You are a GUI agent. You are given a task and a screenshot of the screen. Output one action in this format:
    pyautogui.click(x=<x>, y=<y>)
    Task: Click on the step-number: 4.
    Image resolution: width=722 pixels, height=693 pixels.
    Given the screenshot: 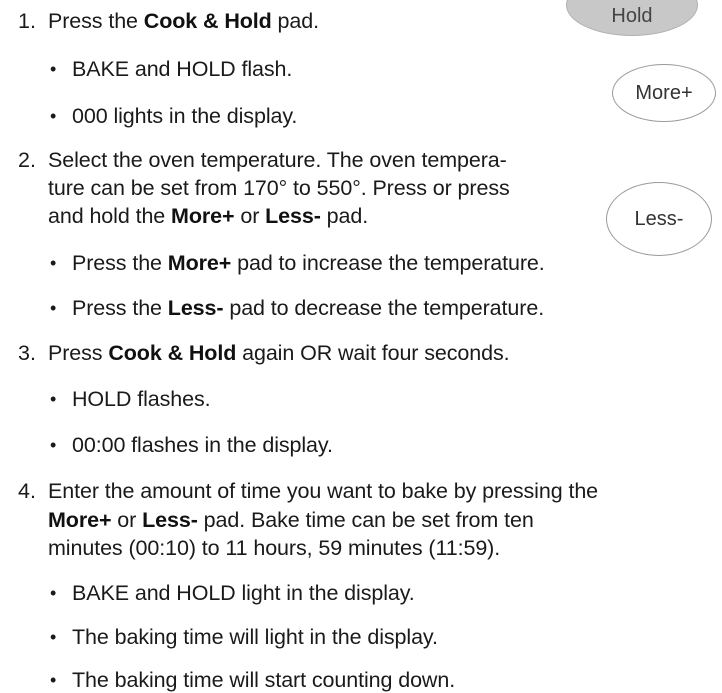 What is the action you would take?
    pyautogui.click(x=27, y=491)
    